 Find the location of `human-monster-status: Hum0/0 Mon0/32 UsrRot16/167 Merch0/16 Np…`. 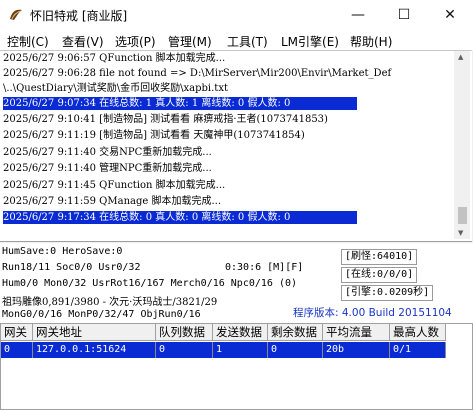

human-monster-status: Hum0/0 Mon0/32 UsrRot16/167 Merch0/16 Np… is located at coordinates (150, 283).